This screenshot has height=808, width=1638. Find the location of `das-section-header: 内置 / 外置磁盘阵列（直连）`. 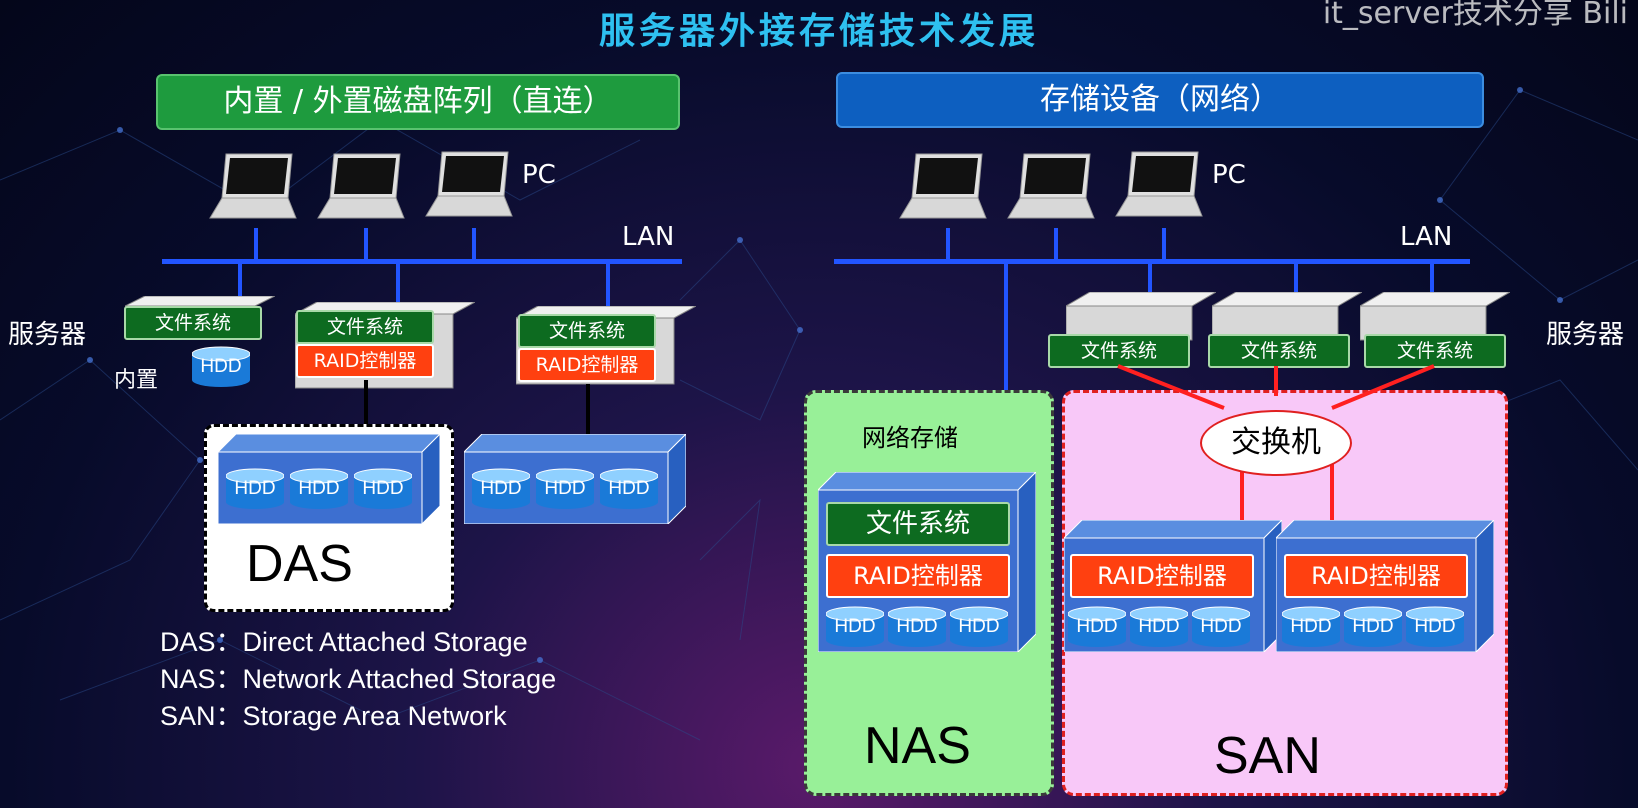

das-section-header: 内置 / 外置磁盘阵列（直连） is located at coordinates (418, 102).